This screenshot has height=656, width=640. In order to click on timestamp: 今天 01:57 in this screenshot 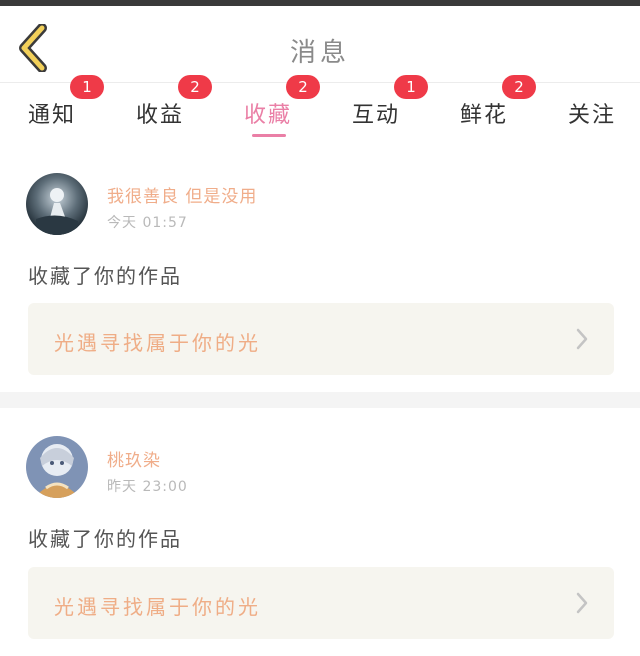, I will do `click(147, 223)`.